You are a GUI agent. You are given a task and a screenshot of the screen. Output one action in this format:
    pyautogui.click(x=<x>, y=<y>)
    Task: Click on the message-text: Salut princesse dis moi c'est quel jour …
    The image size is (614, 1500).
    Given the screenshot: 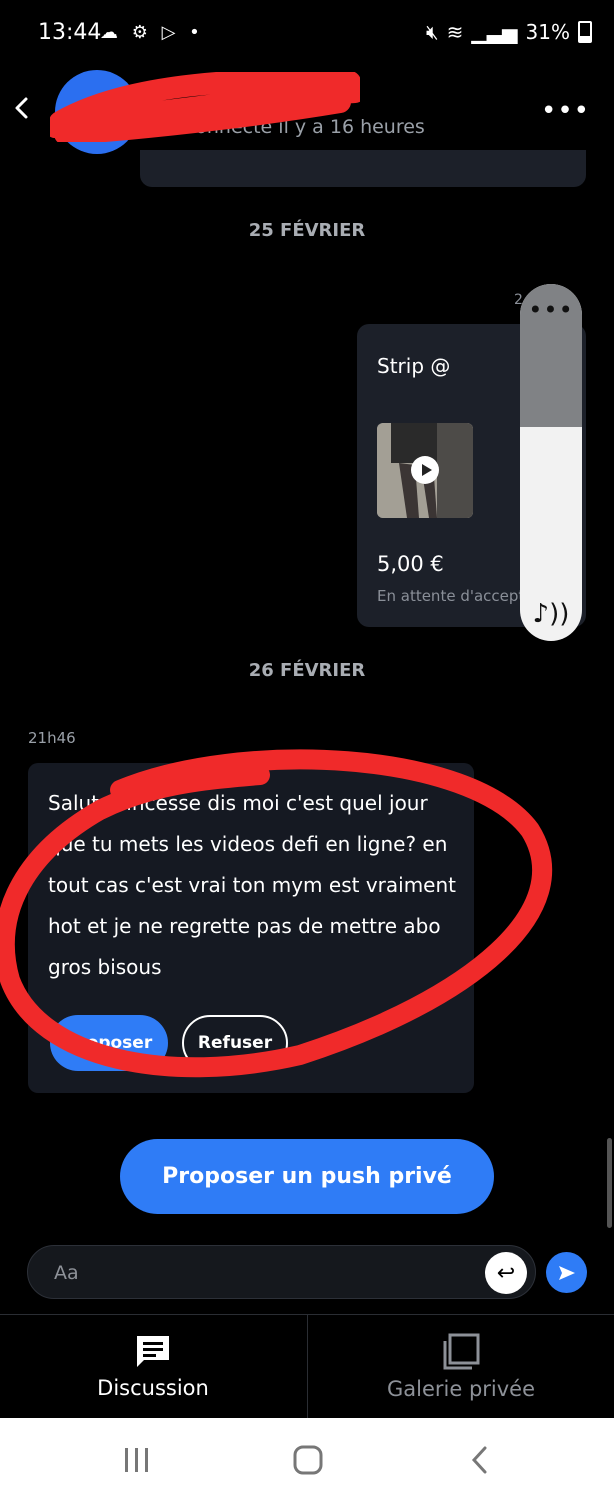 What is the action you would take?
    pyautogui.click(x=252, y=885)
    